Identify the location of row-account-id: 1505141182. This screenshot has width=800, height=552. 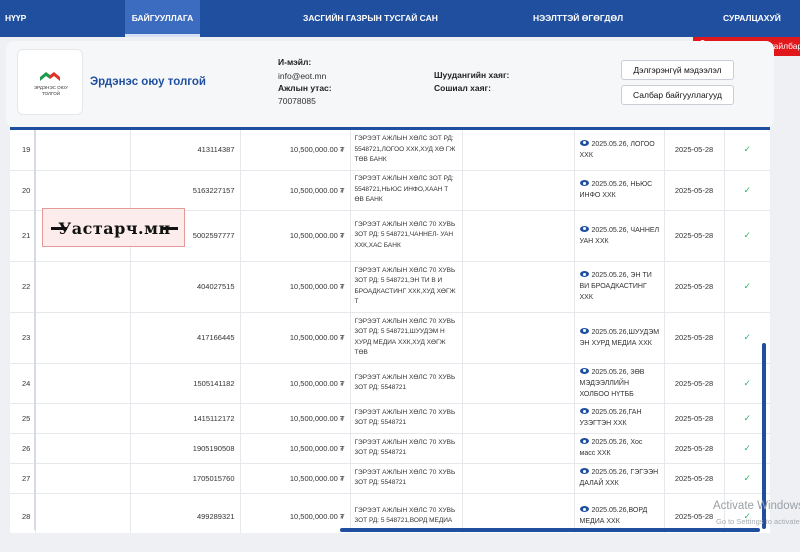
(185, 383).